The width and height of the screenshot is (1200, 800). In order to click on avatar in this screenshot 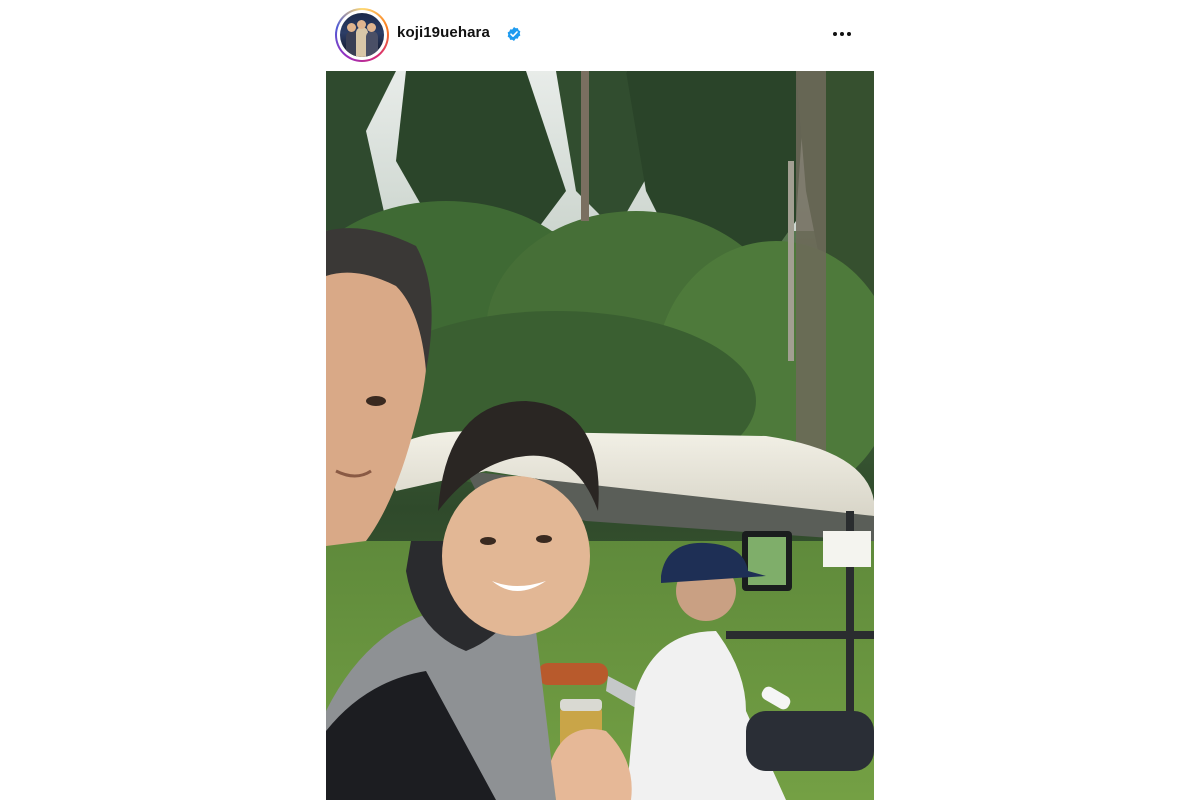, I will do `click(362, 35)`.